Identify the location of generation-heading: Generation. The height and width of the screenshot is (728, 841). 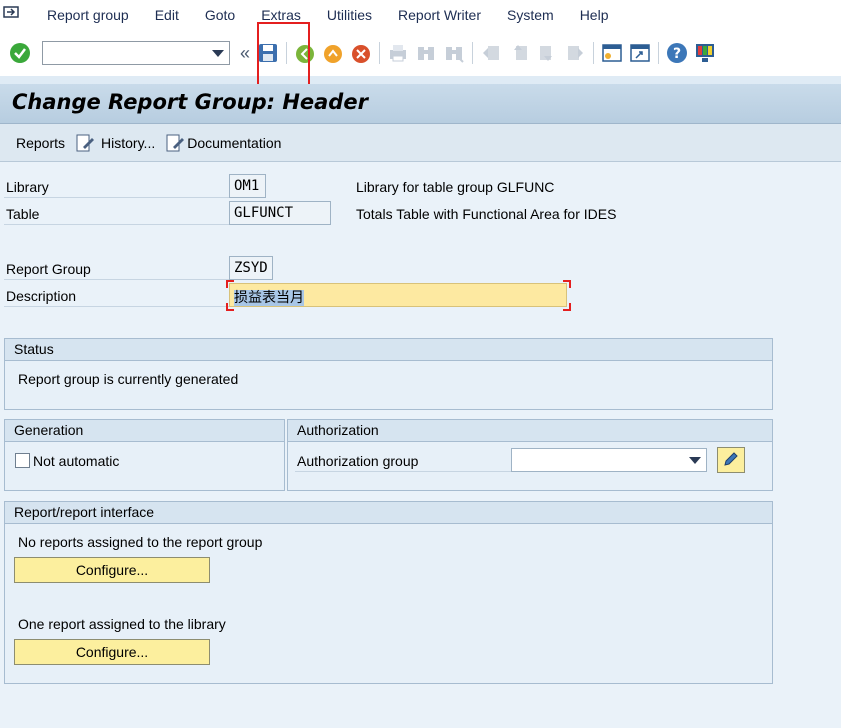
(144, 431).